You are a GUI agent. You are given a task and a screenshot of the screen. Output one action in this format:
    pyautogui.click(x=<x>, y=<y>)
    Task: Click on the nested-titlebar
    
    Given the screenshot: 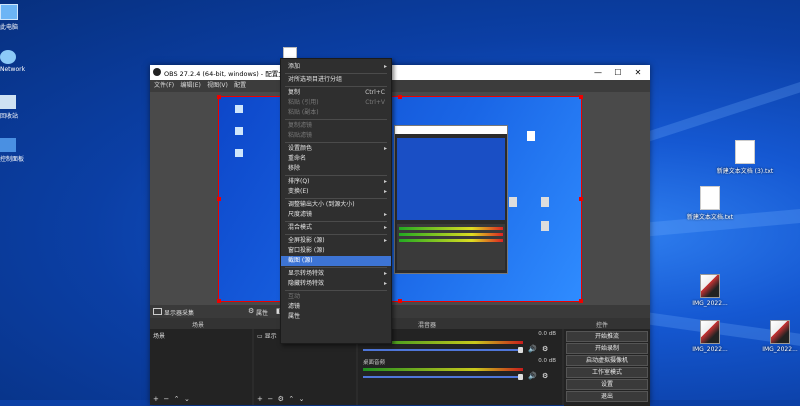 What is the action you would take?
    pyautogui.click(x=451, y=130)
    